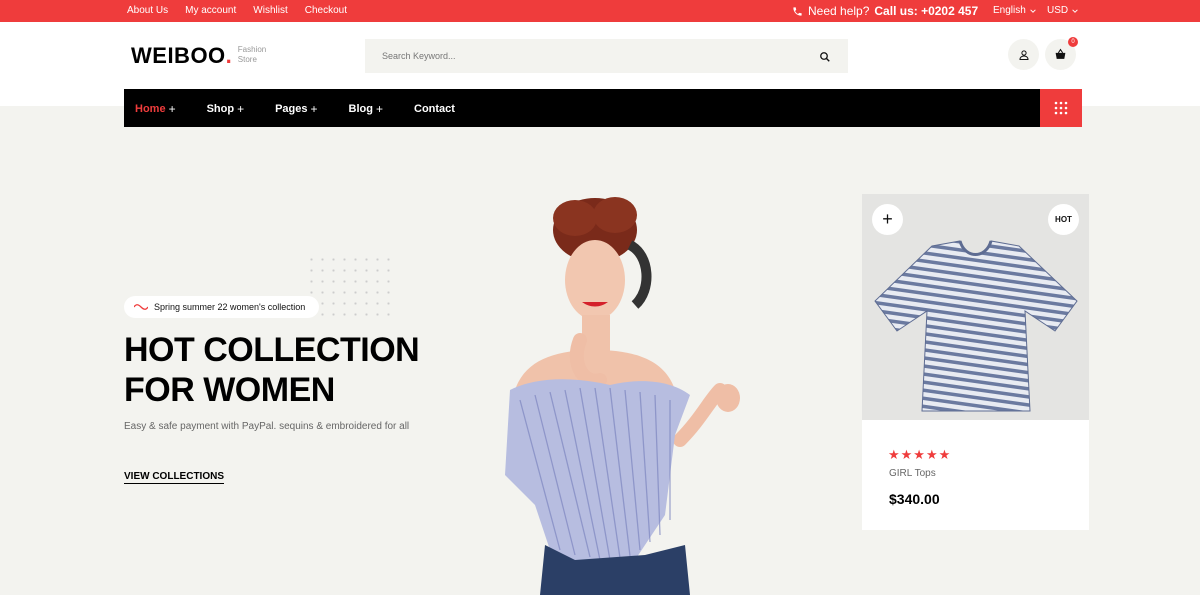  What do you see at coordinates (914, 499) in the screenshot?
I see `product-price: $340.00` at bounding box center [914, 499].